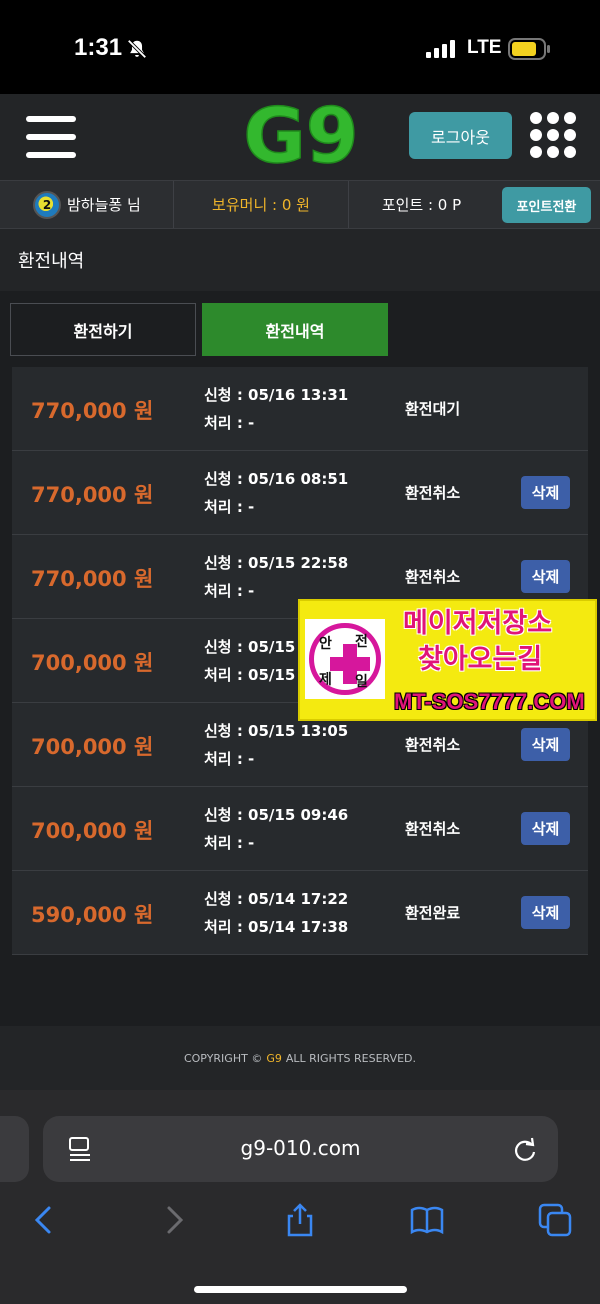 The image size is (600, 1304). What do you see at coordinates (440, 49) in the screenshot?
I see `signal-icon` at bounding box center [440, 49].